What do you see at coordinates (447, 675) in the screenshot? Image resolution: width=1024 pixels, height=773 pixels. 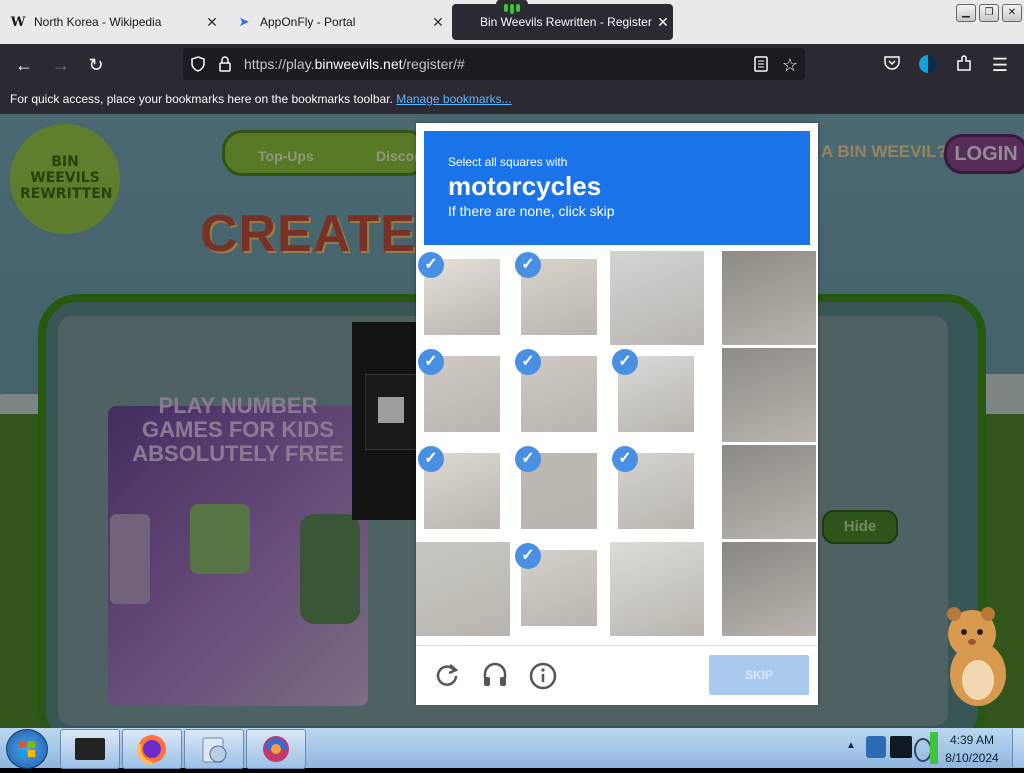 I see `reload-challenge-icon` at bounding box center [447, 675].